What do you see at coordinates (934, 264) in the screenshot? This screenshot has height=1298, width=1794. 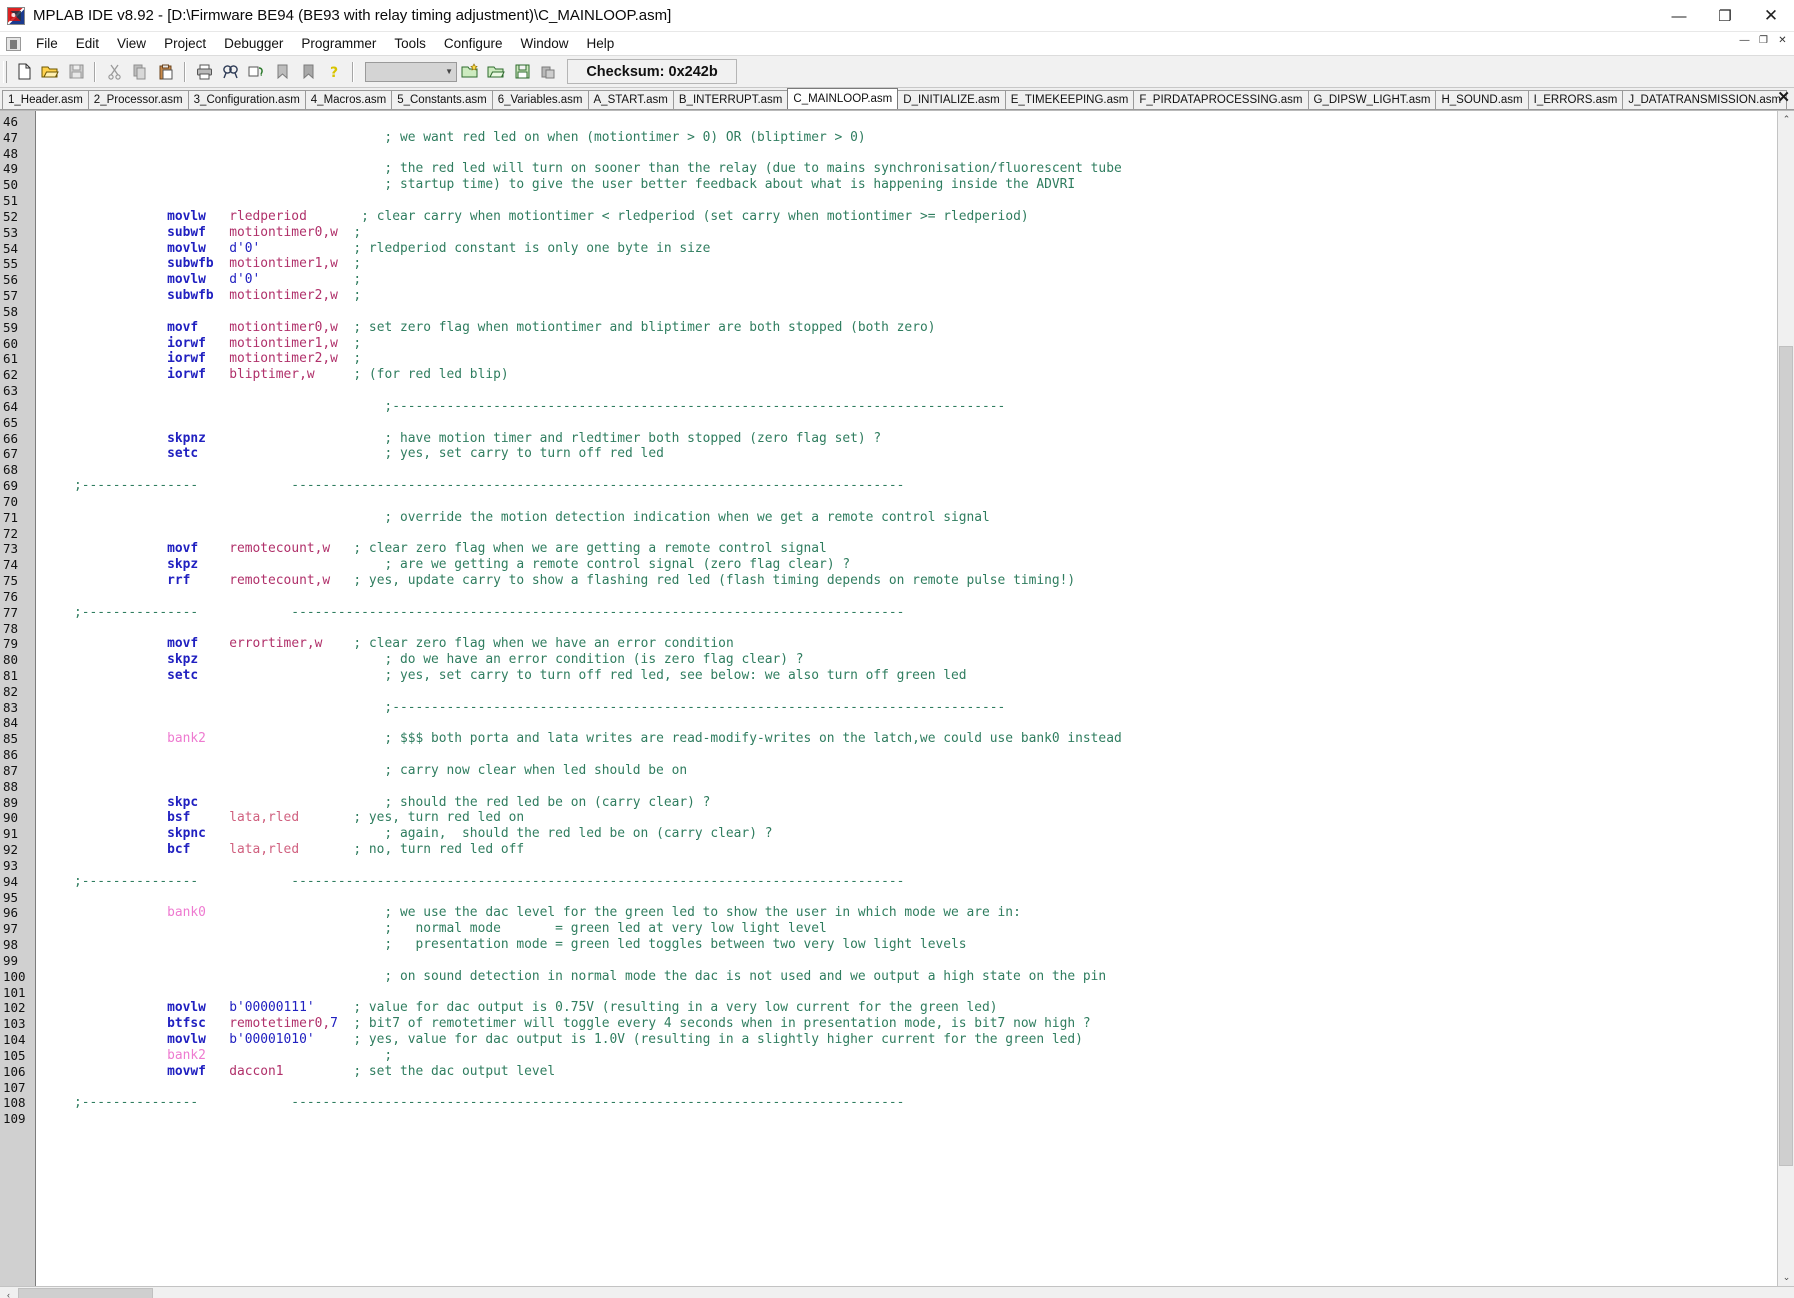 I see `code-line: subwfb motiontimer1,w ;` at bounding box center [934, 264].